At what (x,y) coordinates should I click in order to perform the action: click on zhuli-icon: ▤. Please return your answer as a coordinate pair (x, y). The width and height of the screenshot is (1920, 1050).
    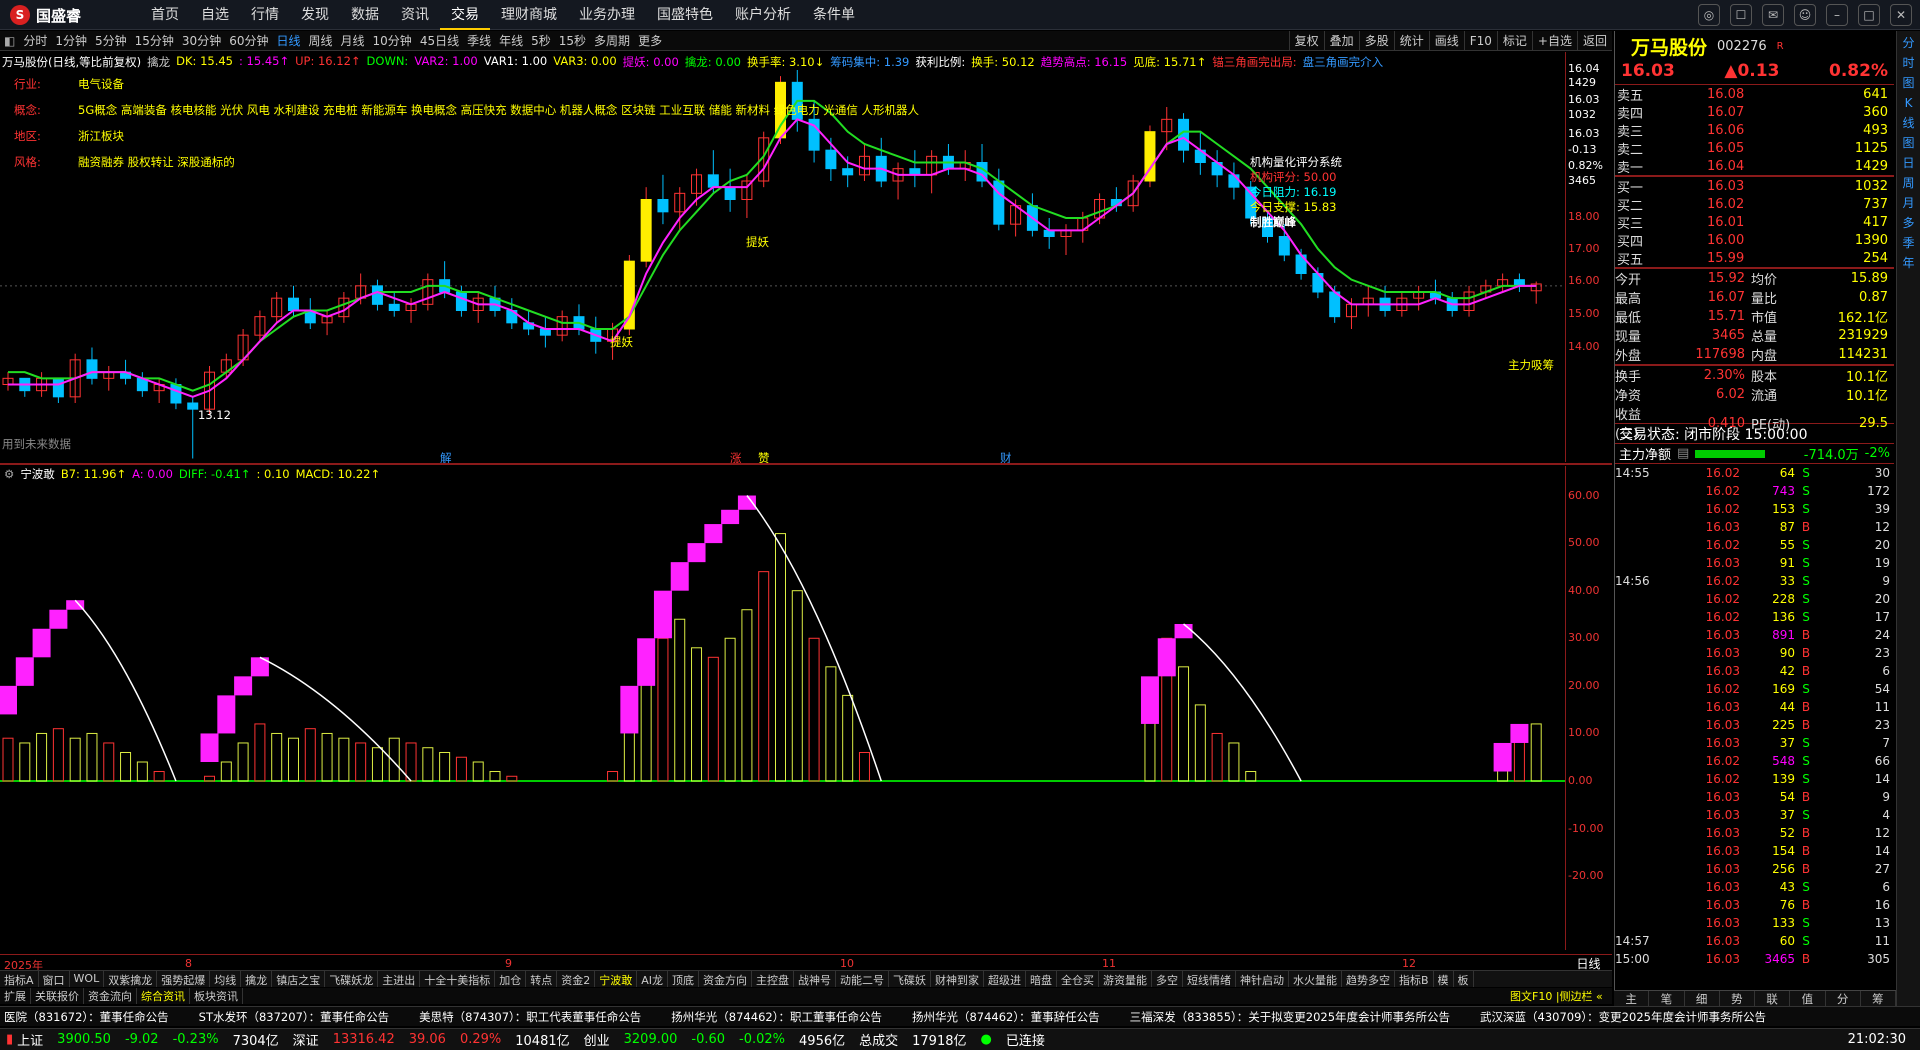
    Looking at the image, I should click on (1683, 453).